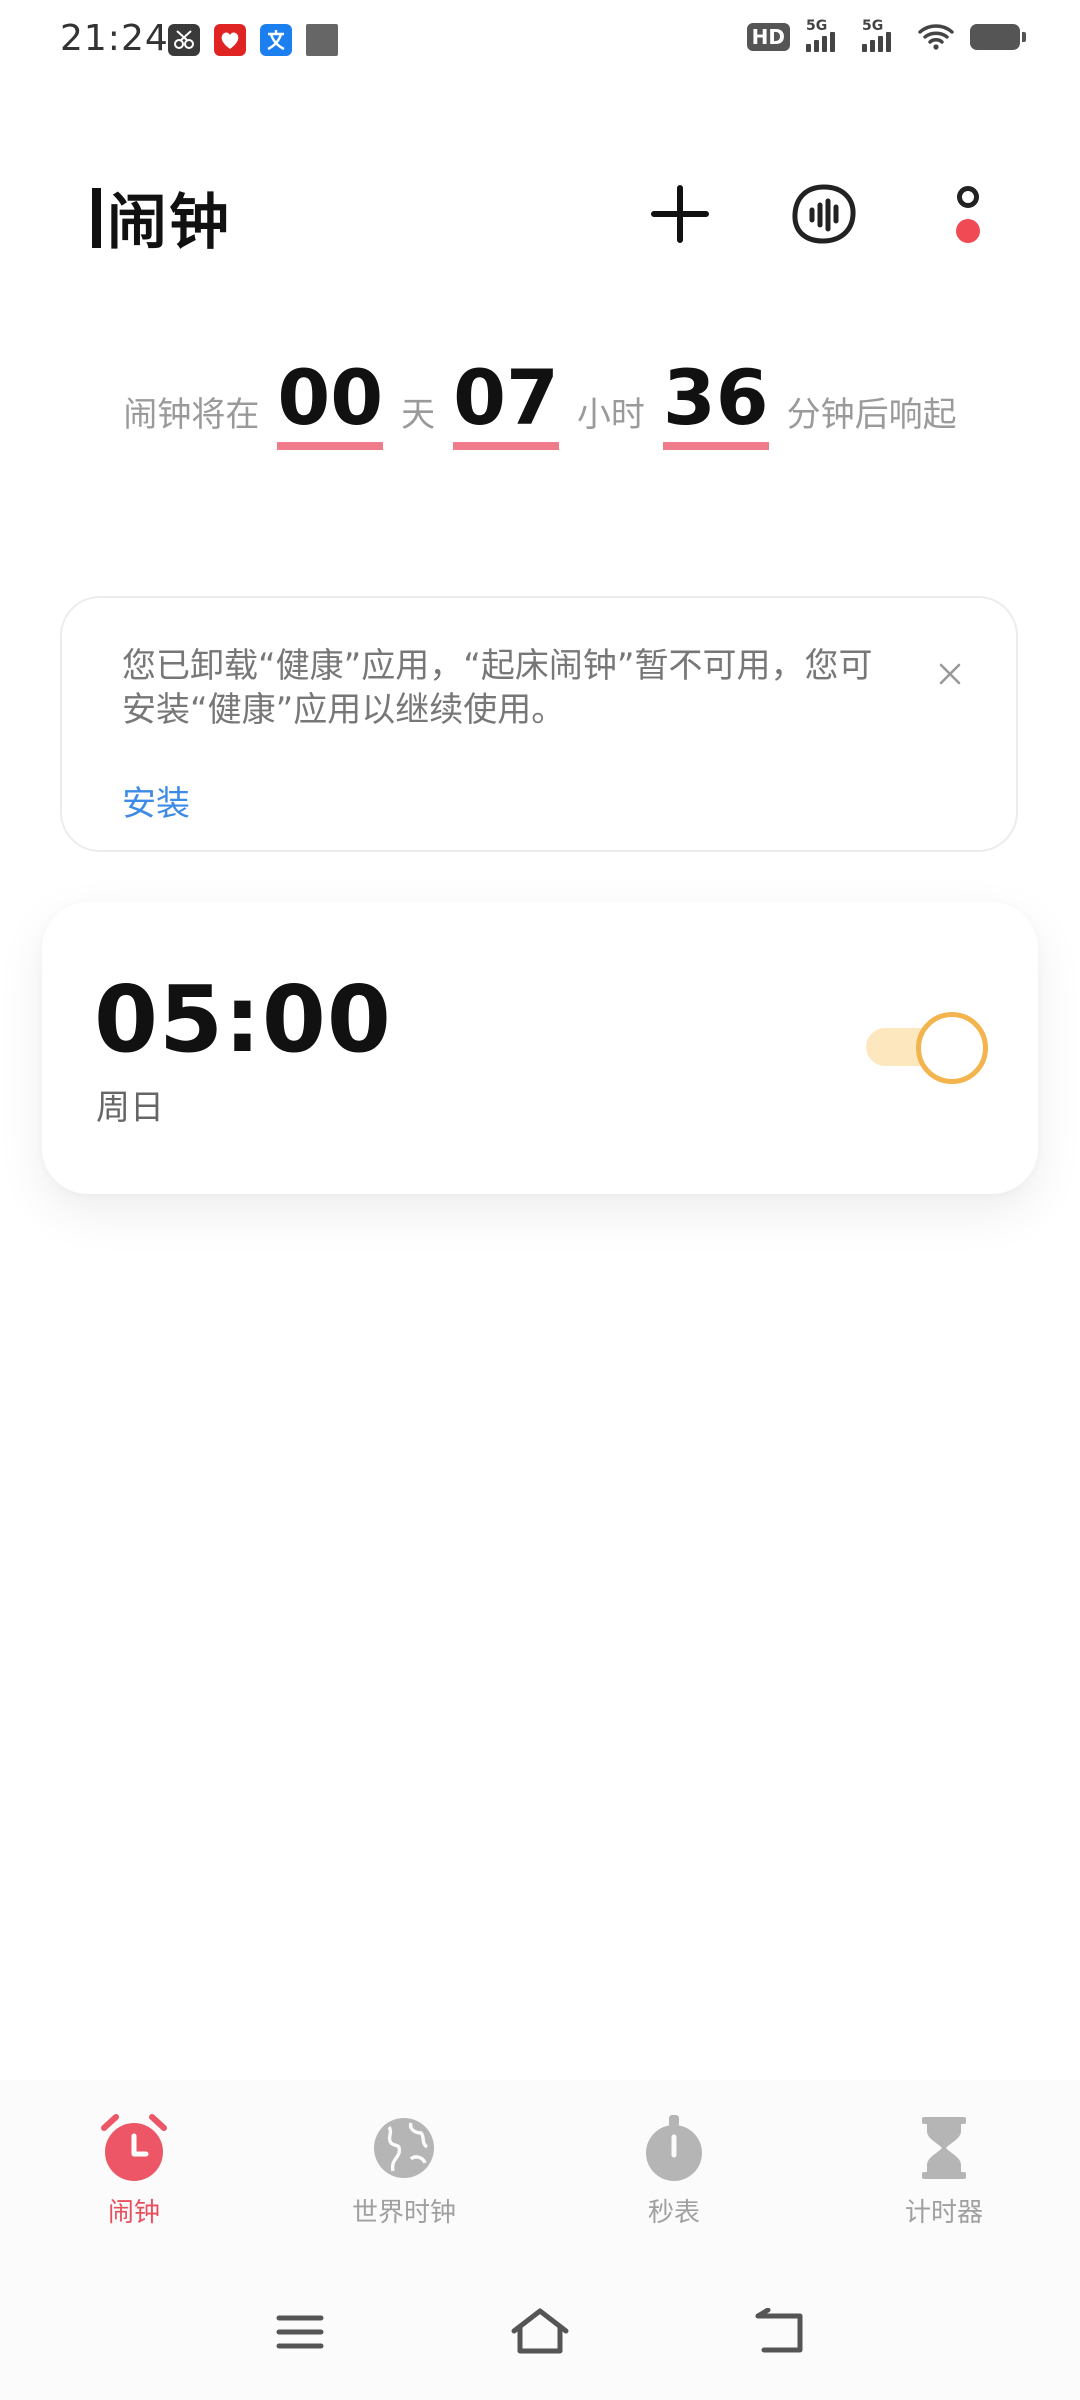 This screenshot has width=1080, height=2400. What do you see at coordinates (540, 1048) in the screenshot?
I see `alarm-item: 05:00 周日` at bounding box center [540, 1048].